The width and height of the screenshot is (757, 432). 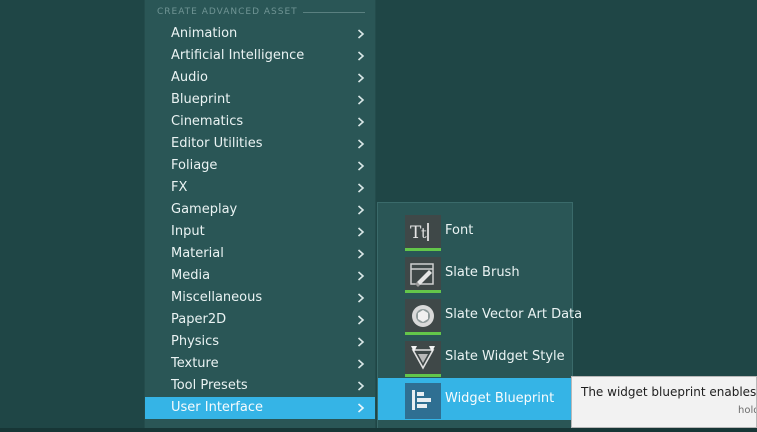 What do you see at coordinates (482, 272) in the screenshot?
I see `submenu-item-label: Slate Brush` at bounding box center [482, 272].